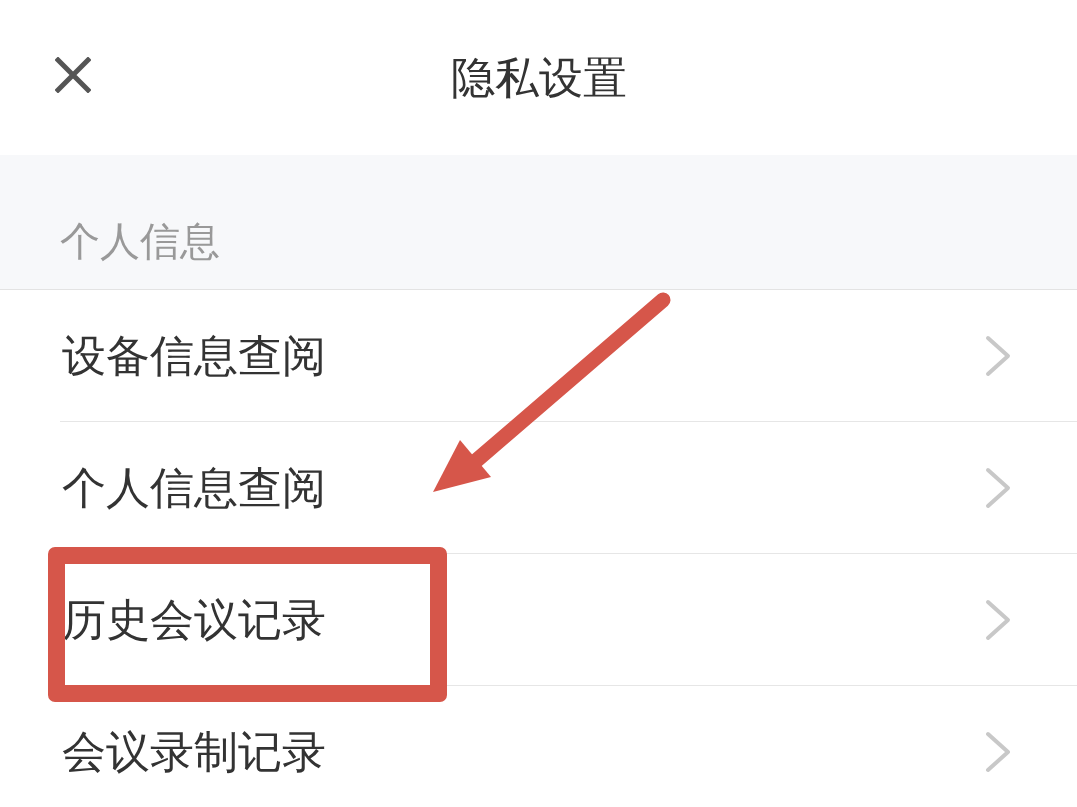 The image size is (1077, 807). Describe the element at coordinates (194, 619) in the screenshot. I see `row-label: 历史会议记录` at that location.